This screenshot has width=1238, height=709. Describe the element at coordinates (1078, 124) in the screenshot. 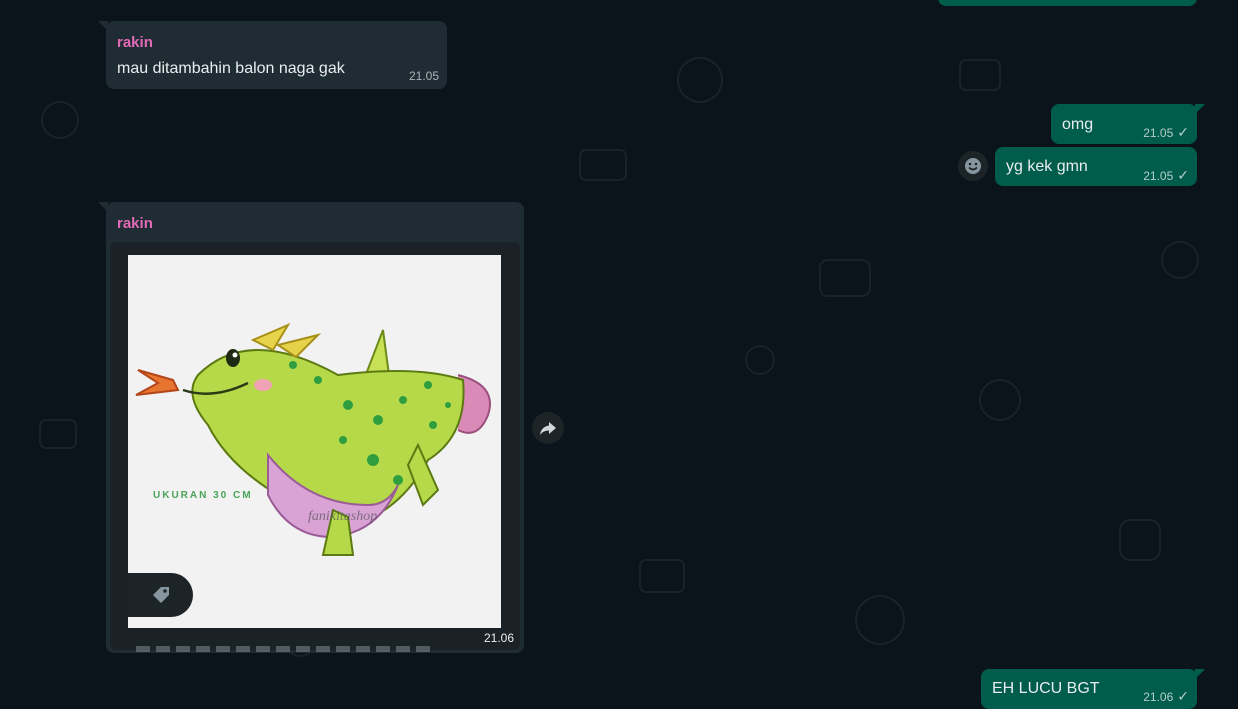

I see `message-text: omg` at that location.